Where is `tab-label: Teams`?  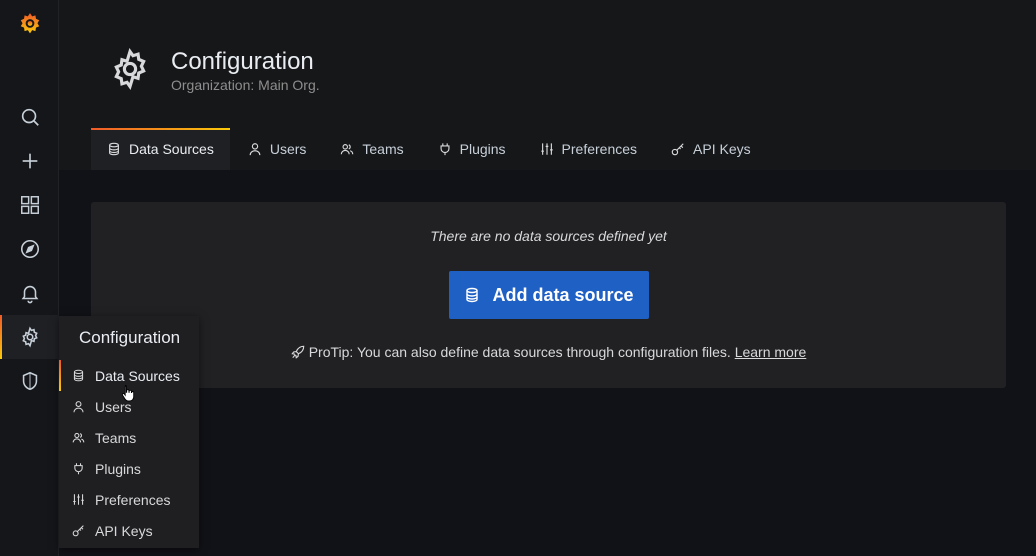 tab-label: Teams is located at coordinates (383, 149).